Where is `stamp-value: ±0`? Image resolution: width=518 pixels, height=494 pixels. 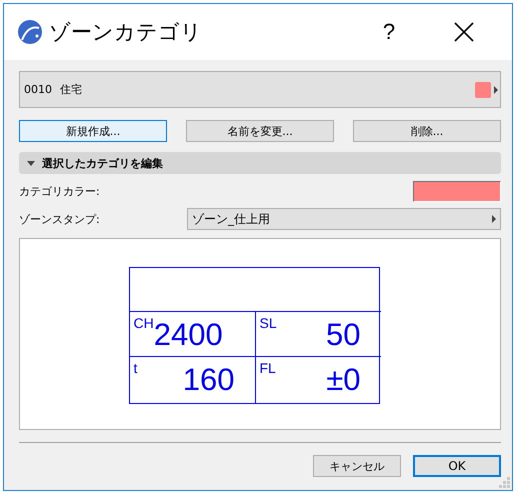
stamp-value: ±0 is located at coordinates (343, 380).